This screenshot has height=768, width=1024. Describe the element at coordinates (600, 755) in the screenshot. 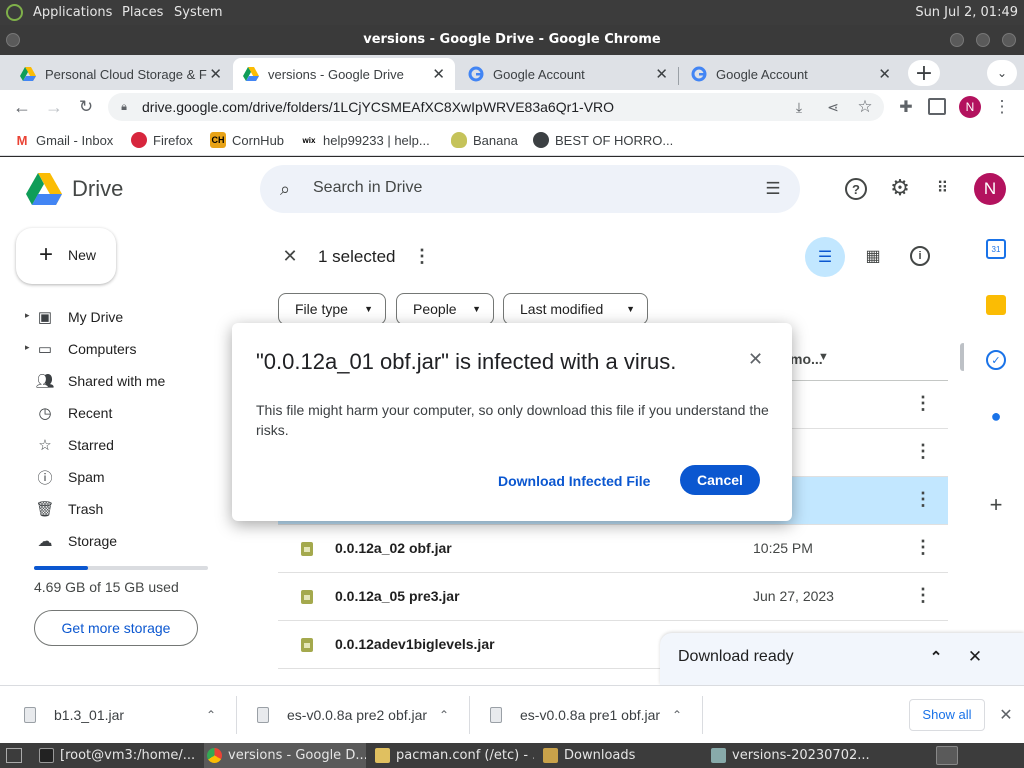

I see `taskbar-label: Downloads` at that location.